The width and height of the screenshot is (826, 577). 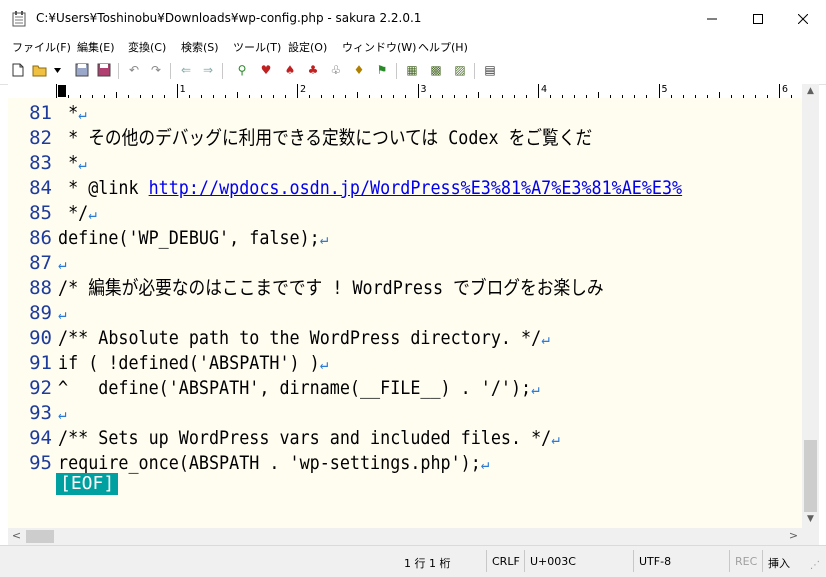 What do you see at coordinates (490, 70) in the screenshot?
I see `window-list-button: ▤` at bounding box center [490, 70].